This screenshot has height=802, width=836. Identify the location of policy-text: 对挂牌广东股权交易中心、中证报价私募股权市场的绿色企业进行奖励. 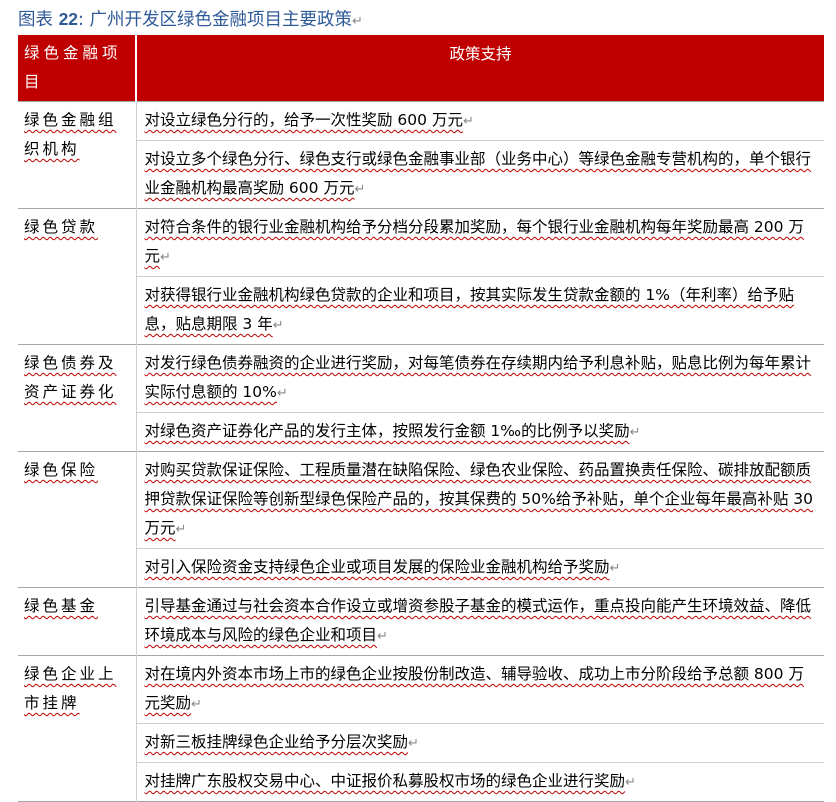
(385, 781).